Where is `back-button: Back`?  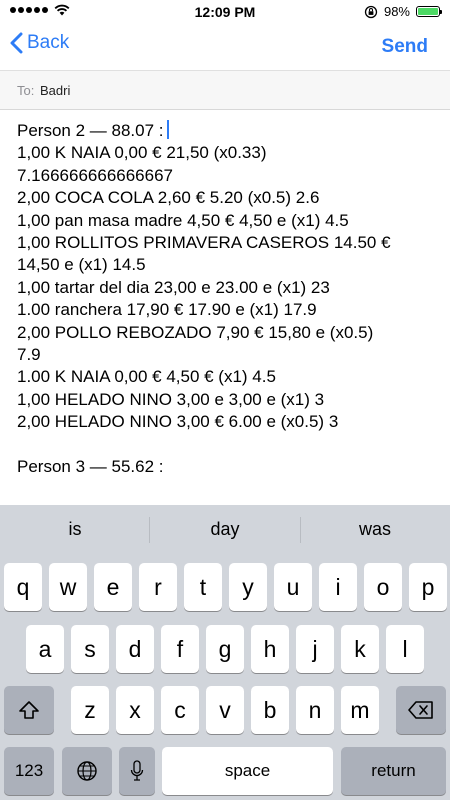
back-button: Back is located at coordinates (39, 43).